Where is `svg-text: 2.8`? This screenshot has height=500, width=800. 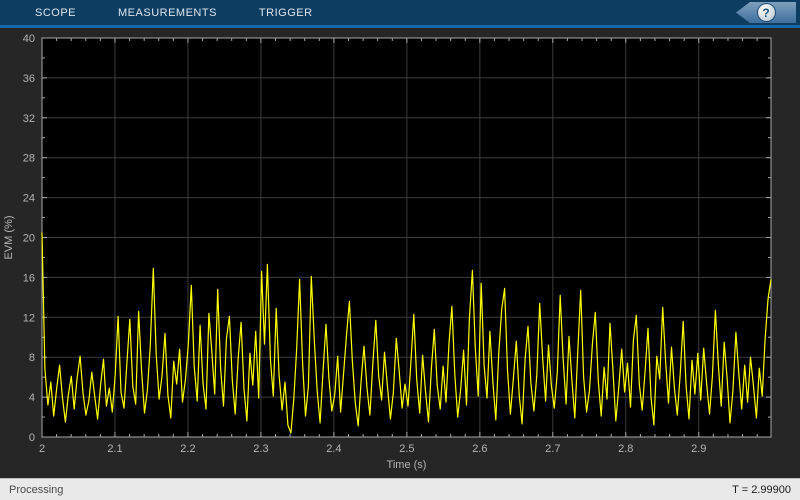 svg-text: 2.8 is located at coordinates (625, 449).